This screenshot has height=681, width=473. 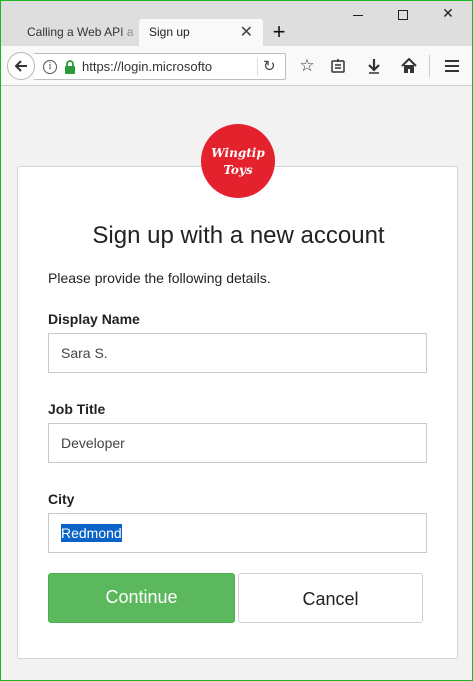 I want to click on url-bar: i https://login.microsofto ↻, so click(x=160, y=66).